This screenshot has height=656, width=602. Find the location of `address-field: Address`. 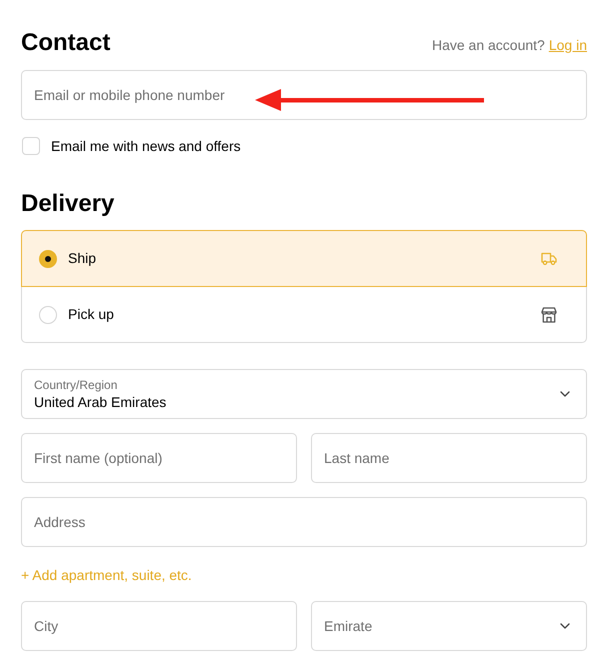

address-field: Address is located at coordinates (304, 522).